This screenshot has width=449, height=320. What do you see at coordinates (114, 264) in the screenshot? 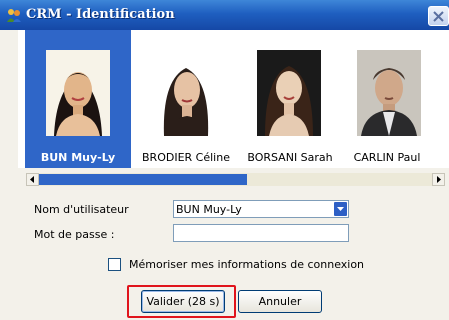
I see `remember-checkbox` at bounding box center [114, 264].